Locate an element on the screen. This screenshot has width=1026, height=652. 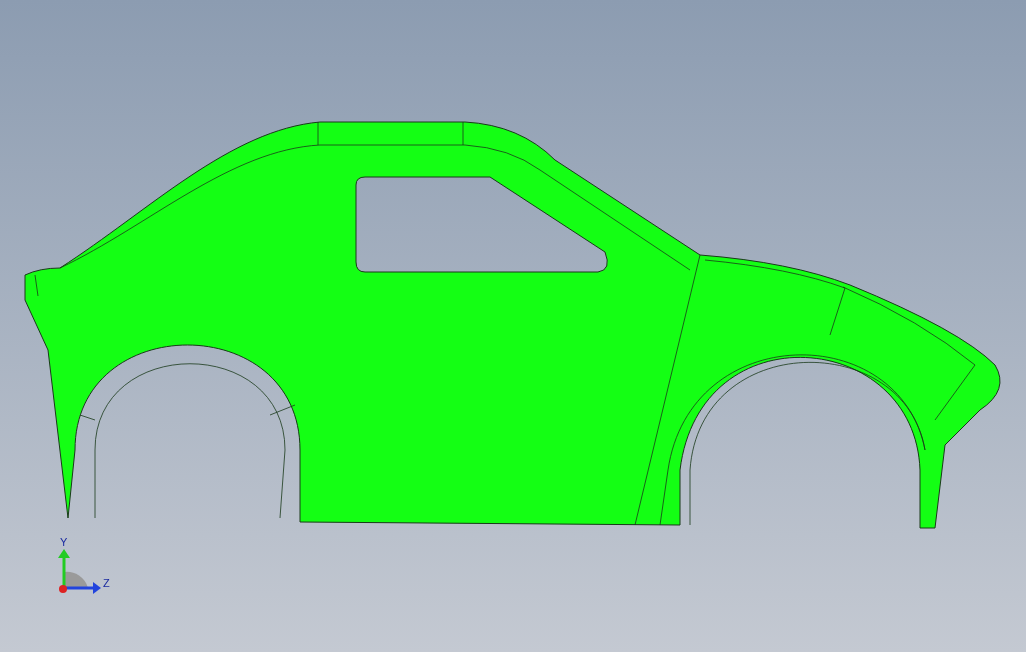
y-axis-label: Y is located at coordinates (64, 542).